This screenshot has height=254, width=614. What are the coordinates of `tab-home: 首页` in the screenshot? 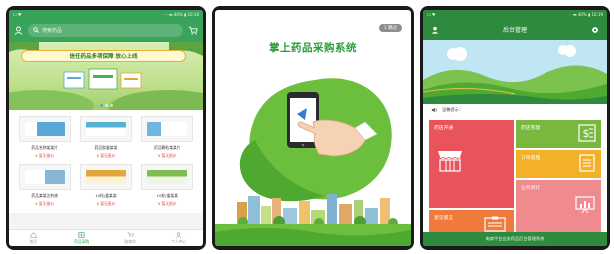 It's located at (33, 238).